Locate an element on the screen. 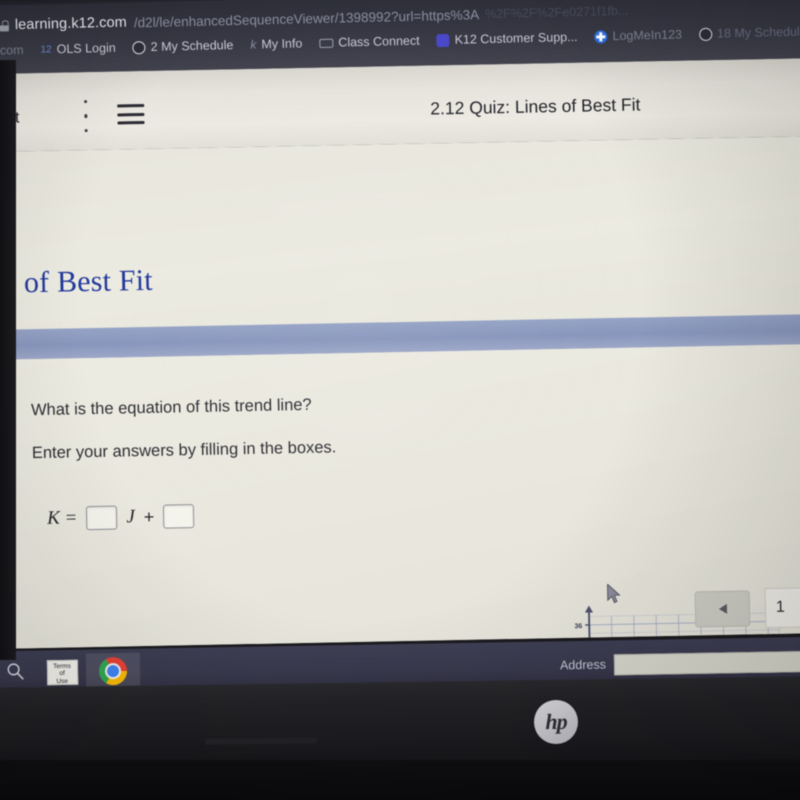 This screenshot has height=800, width=800. bookmark-label: 2 My Schedule is located at coordinates (192, 46).